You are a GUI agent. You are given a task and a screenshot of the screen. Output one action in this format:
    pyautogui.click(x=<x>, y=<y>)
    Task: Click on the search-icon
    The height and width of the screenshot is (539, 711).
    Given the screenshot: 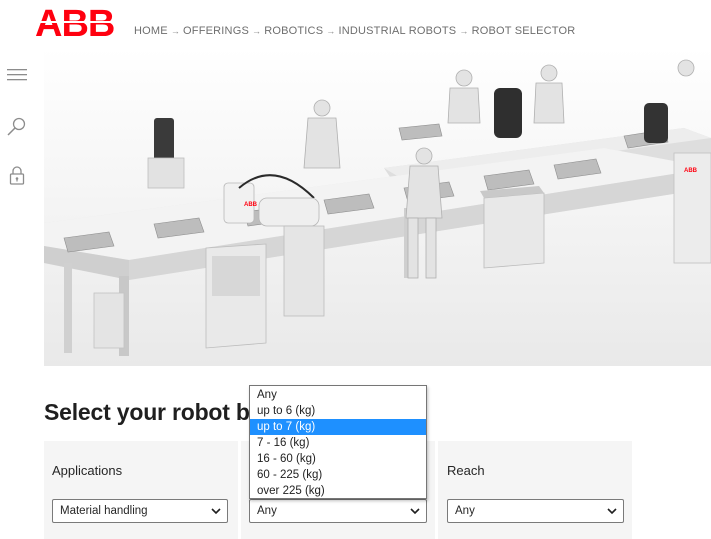 What is the action you would take?
    pyautogui.click(x=17, y=127)
    